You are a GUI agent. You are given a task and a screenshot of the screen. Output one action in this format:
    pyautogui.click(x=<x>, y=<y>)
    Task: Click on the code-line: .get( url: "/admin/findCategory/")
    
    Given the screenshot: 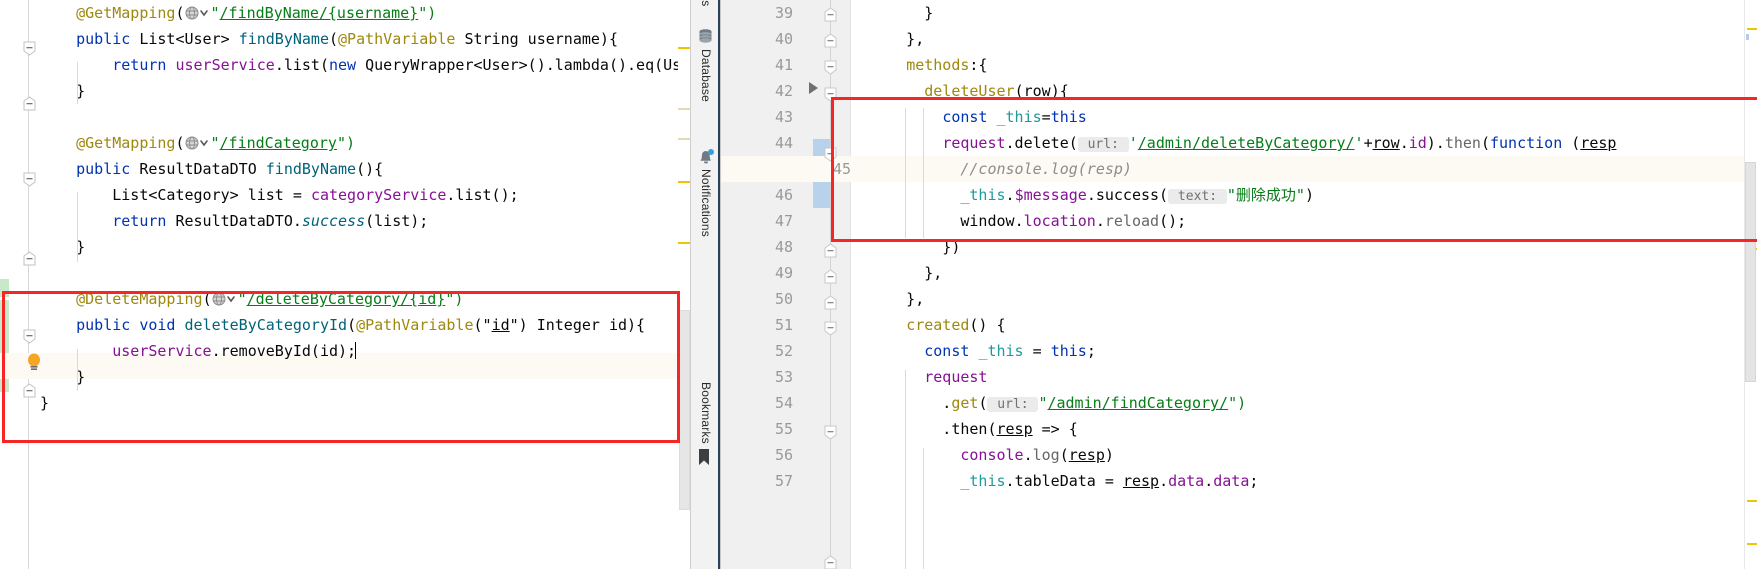 What is the action you would take?
    pyautogui.click(x=1304, y=403)
    